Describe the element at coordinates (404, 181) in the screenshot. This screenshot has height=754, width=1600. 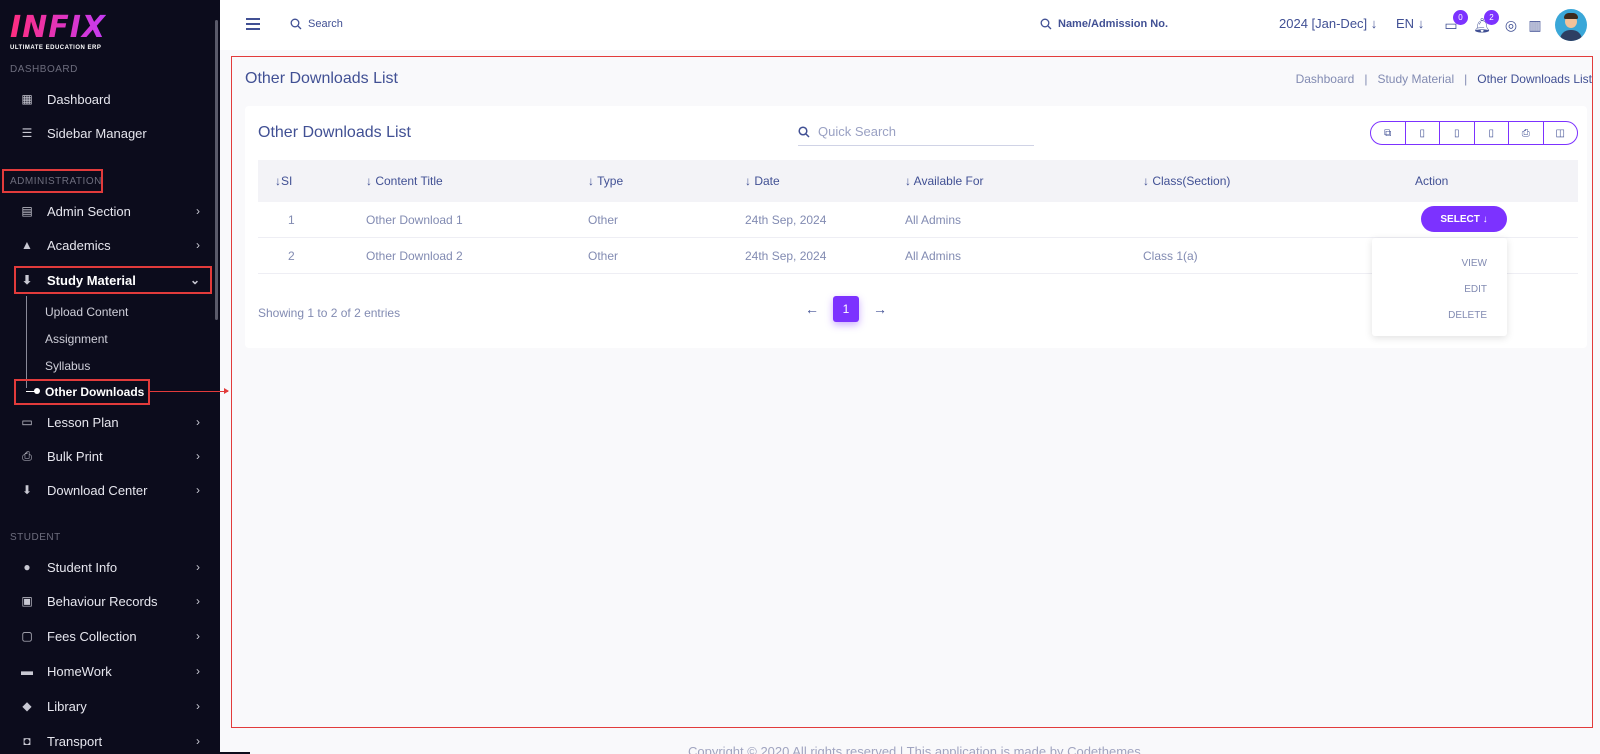
I see `column-header-content-title: ↓ Content Title` at that location.